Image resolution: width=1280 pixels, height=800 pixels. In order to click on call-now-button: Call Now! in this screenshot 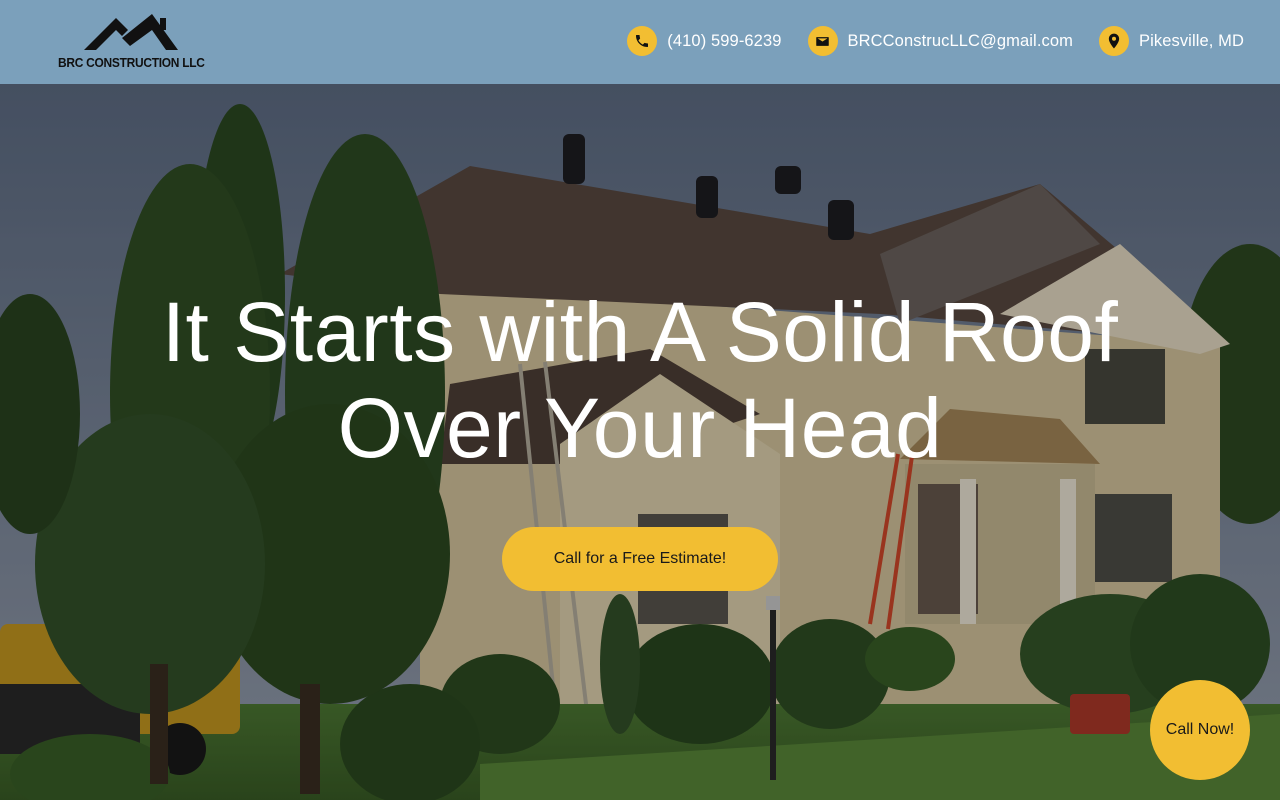, I will do `click(1200, 730)`.